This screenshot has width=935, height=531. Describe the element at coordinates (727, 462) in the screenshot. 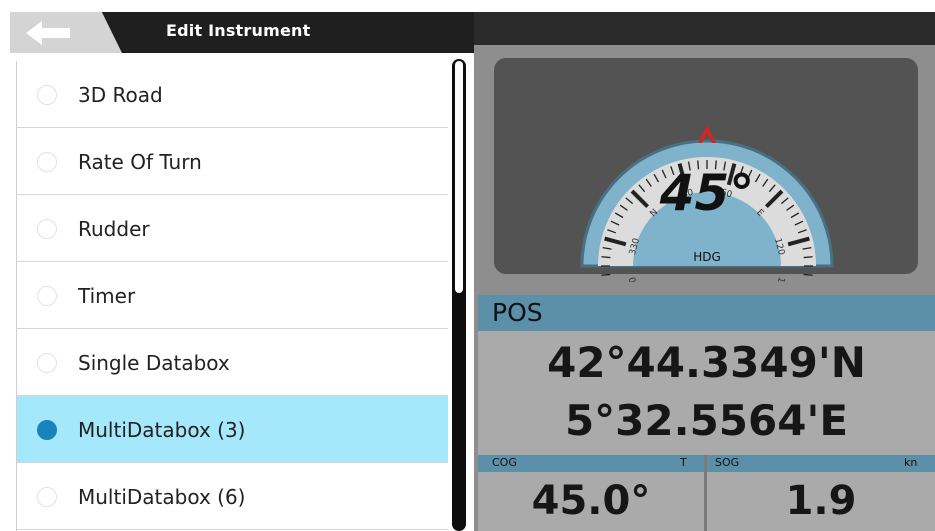

I see `sog-label: SOG` at that location.